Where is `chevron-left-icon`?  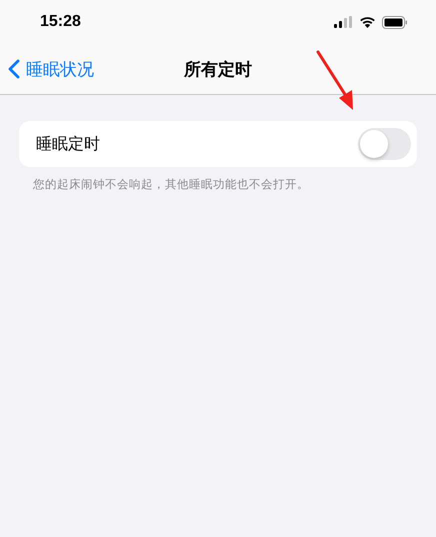
chevron-left-icon is located at coordinates (14, 69).